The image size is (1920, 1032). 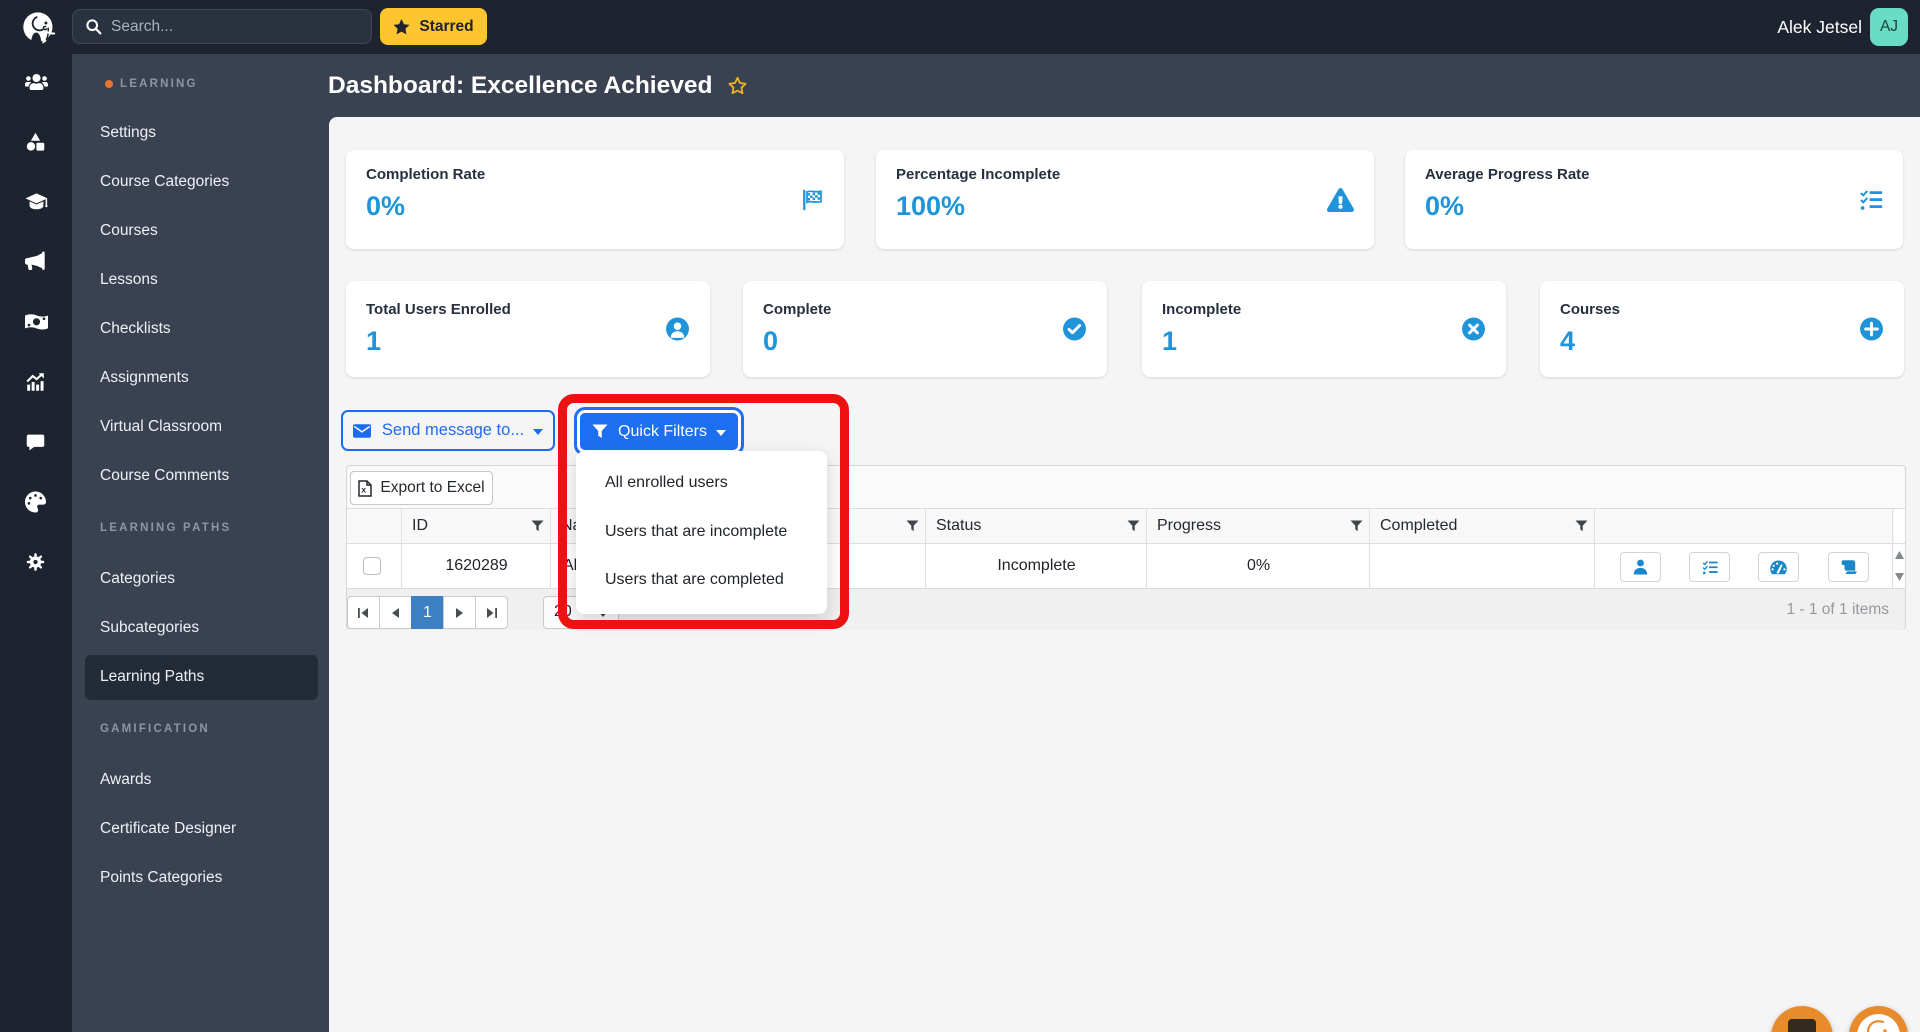 What do you see at coordinates (364, 489) in the screenshot?
I see `svg-text: x` at bounding box center [364, 489].